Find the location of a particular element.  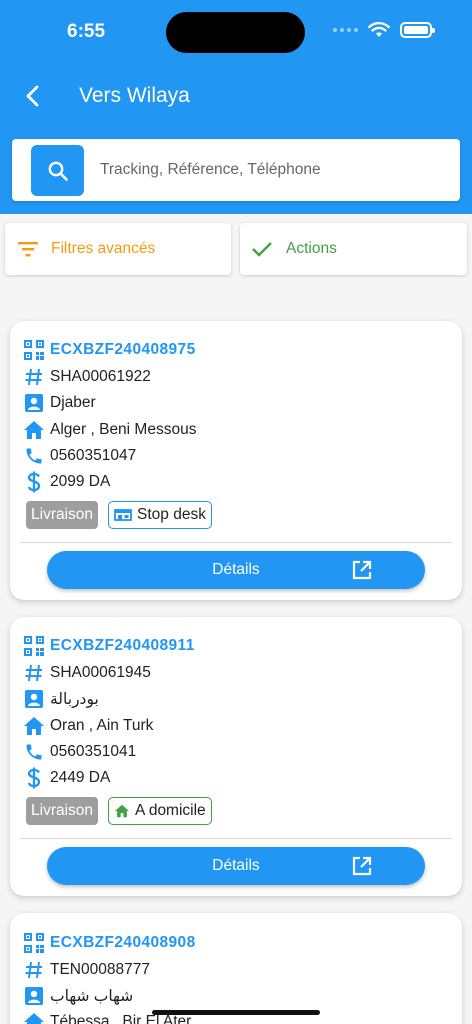

store-icon is located at coordinates (123, 515).